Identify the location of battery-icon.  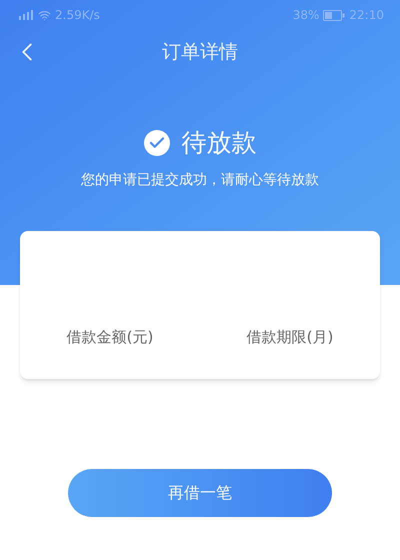
(334, 15).